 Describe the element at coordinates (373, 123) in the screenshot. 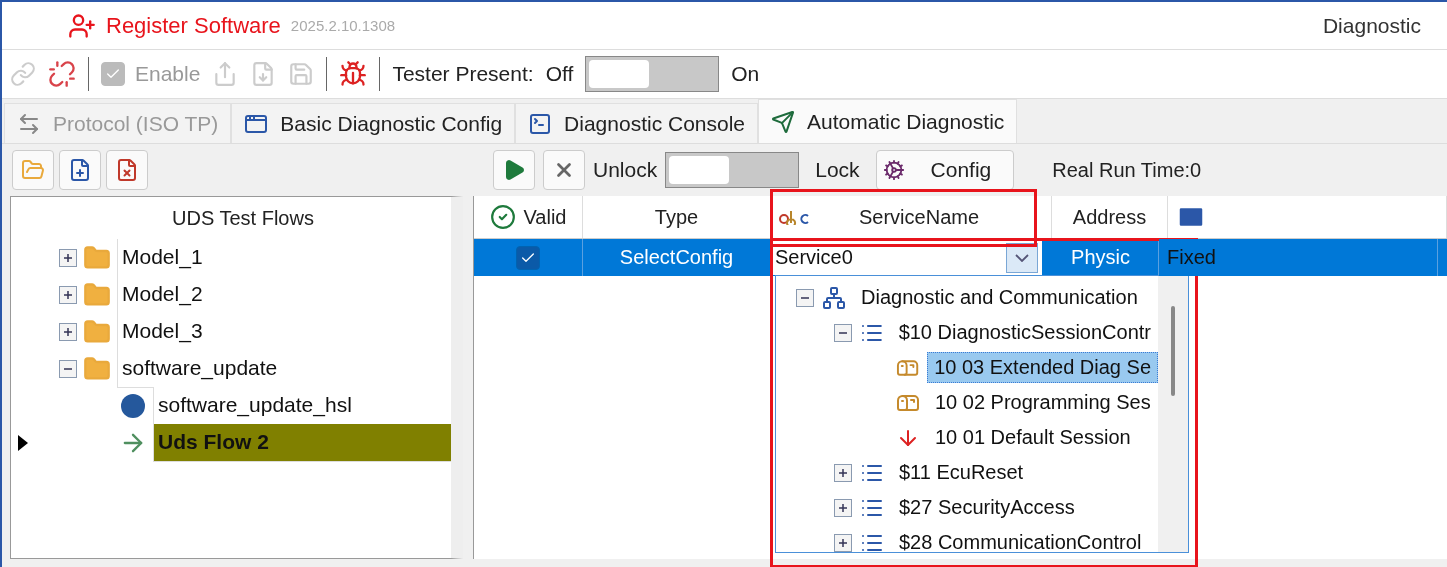

I see `tab: Basic Diagnostic Config` at that location.